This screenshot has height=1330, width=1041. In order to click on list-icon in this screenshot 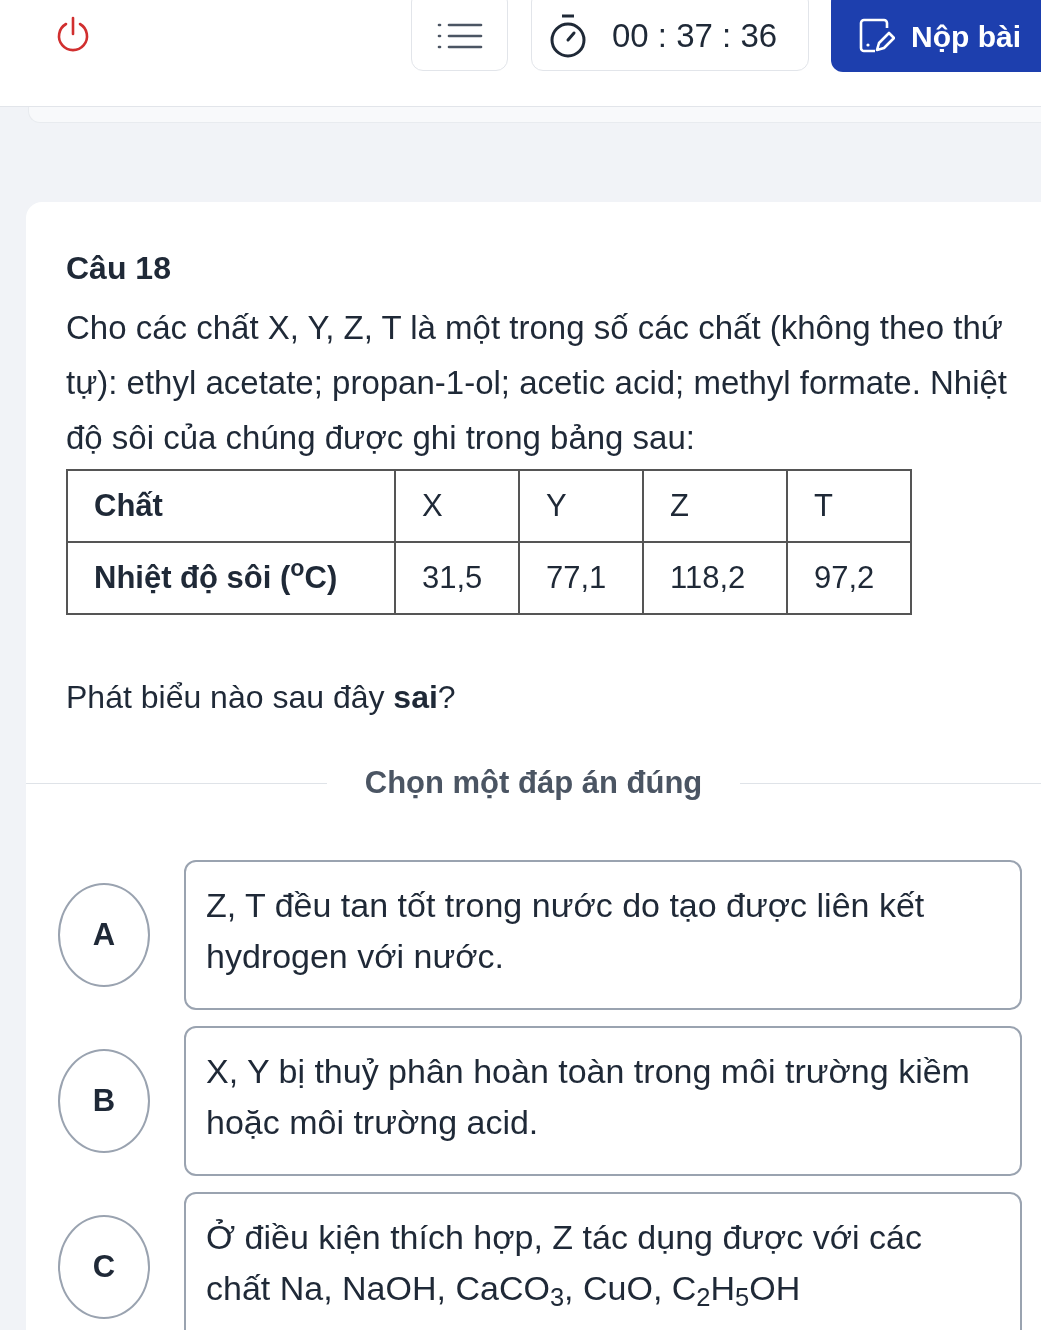, I will do `click(459, 35)`.